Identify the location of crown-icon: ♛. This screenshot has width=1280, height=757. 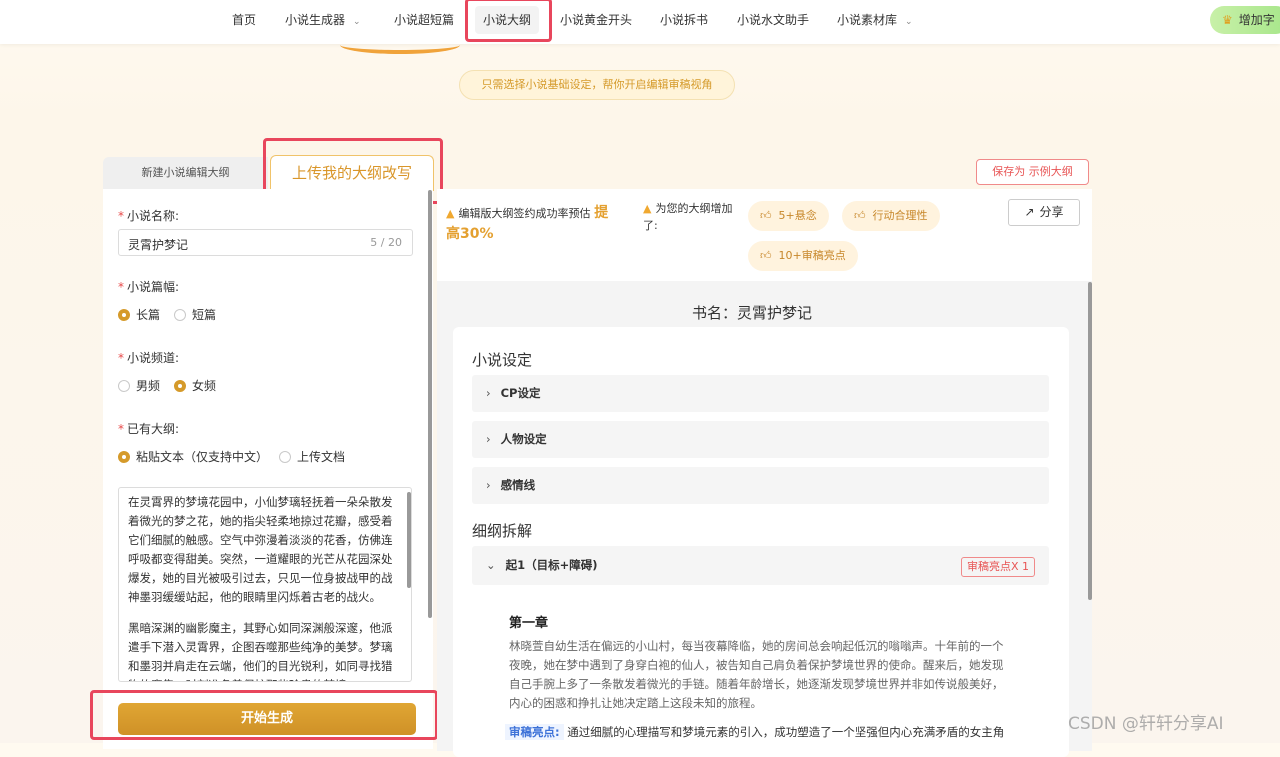
(1227, 20).